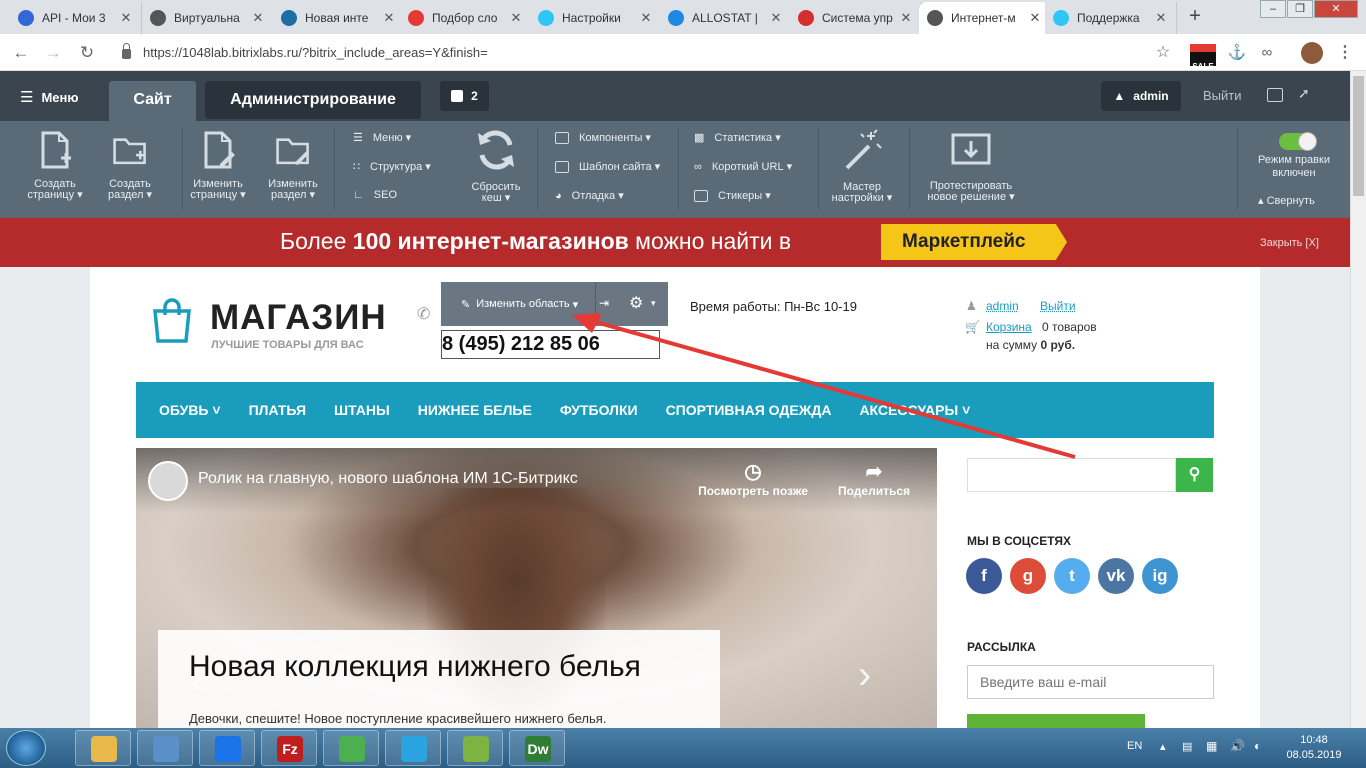 This screenshot has width=1366, height=768. What do you see at coordinates (1312, 53) in the screenshot?
I see `profile-avatar` at bounding box center [1312, 53].